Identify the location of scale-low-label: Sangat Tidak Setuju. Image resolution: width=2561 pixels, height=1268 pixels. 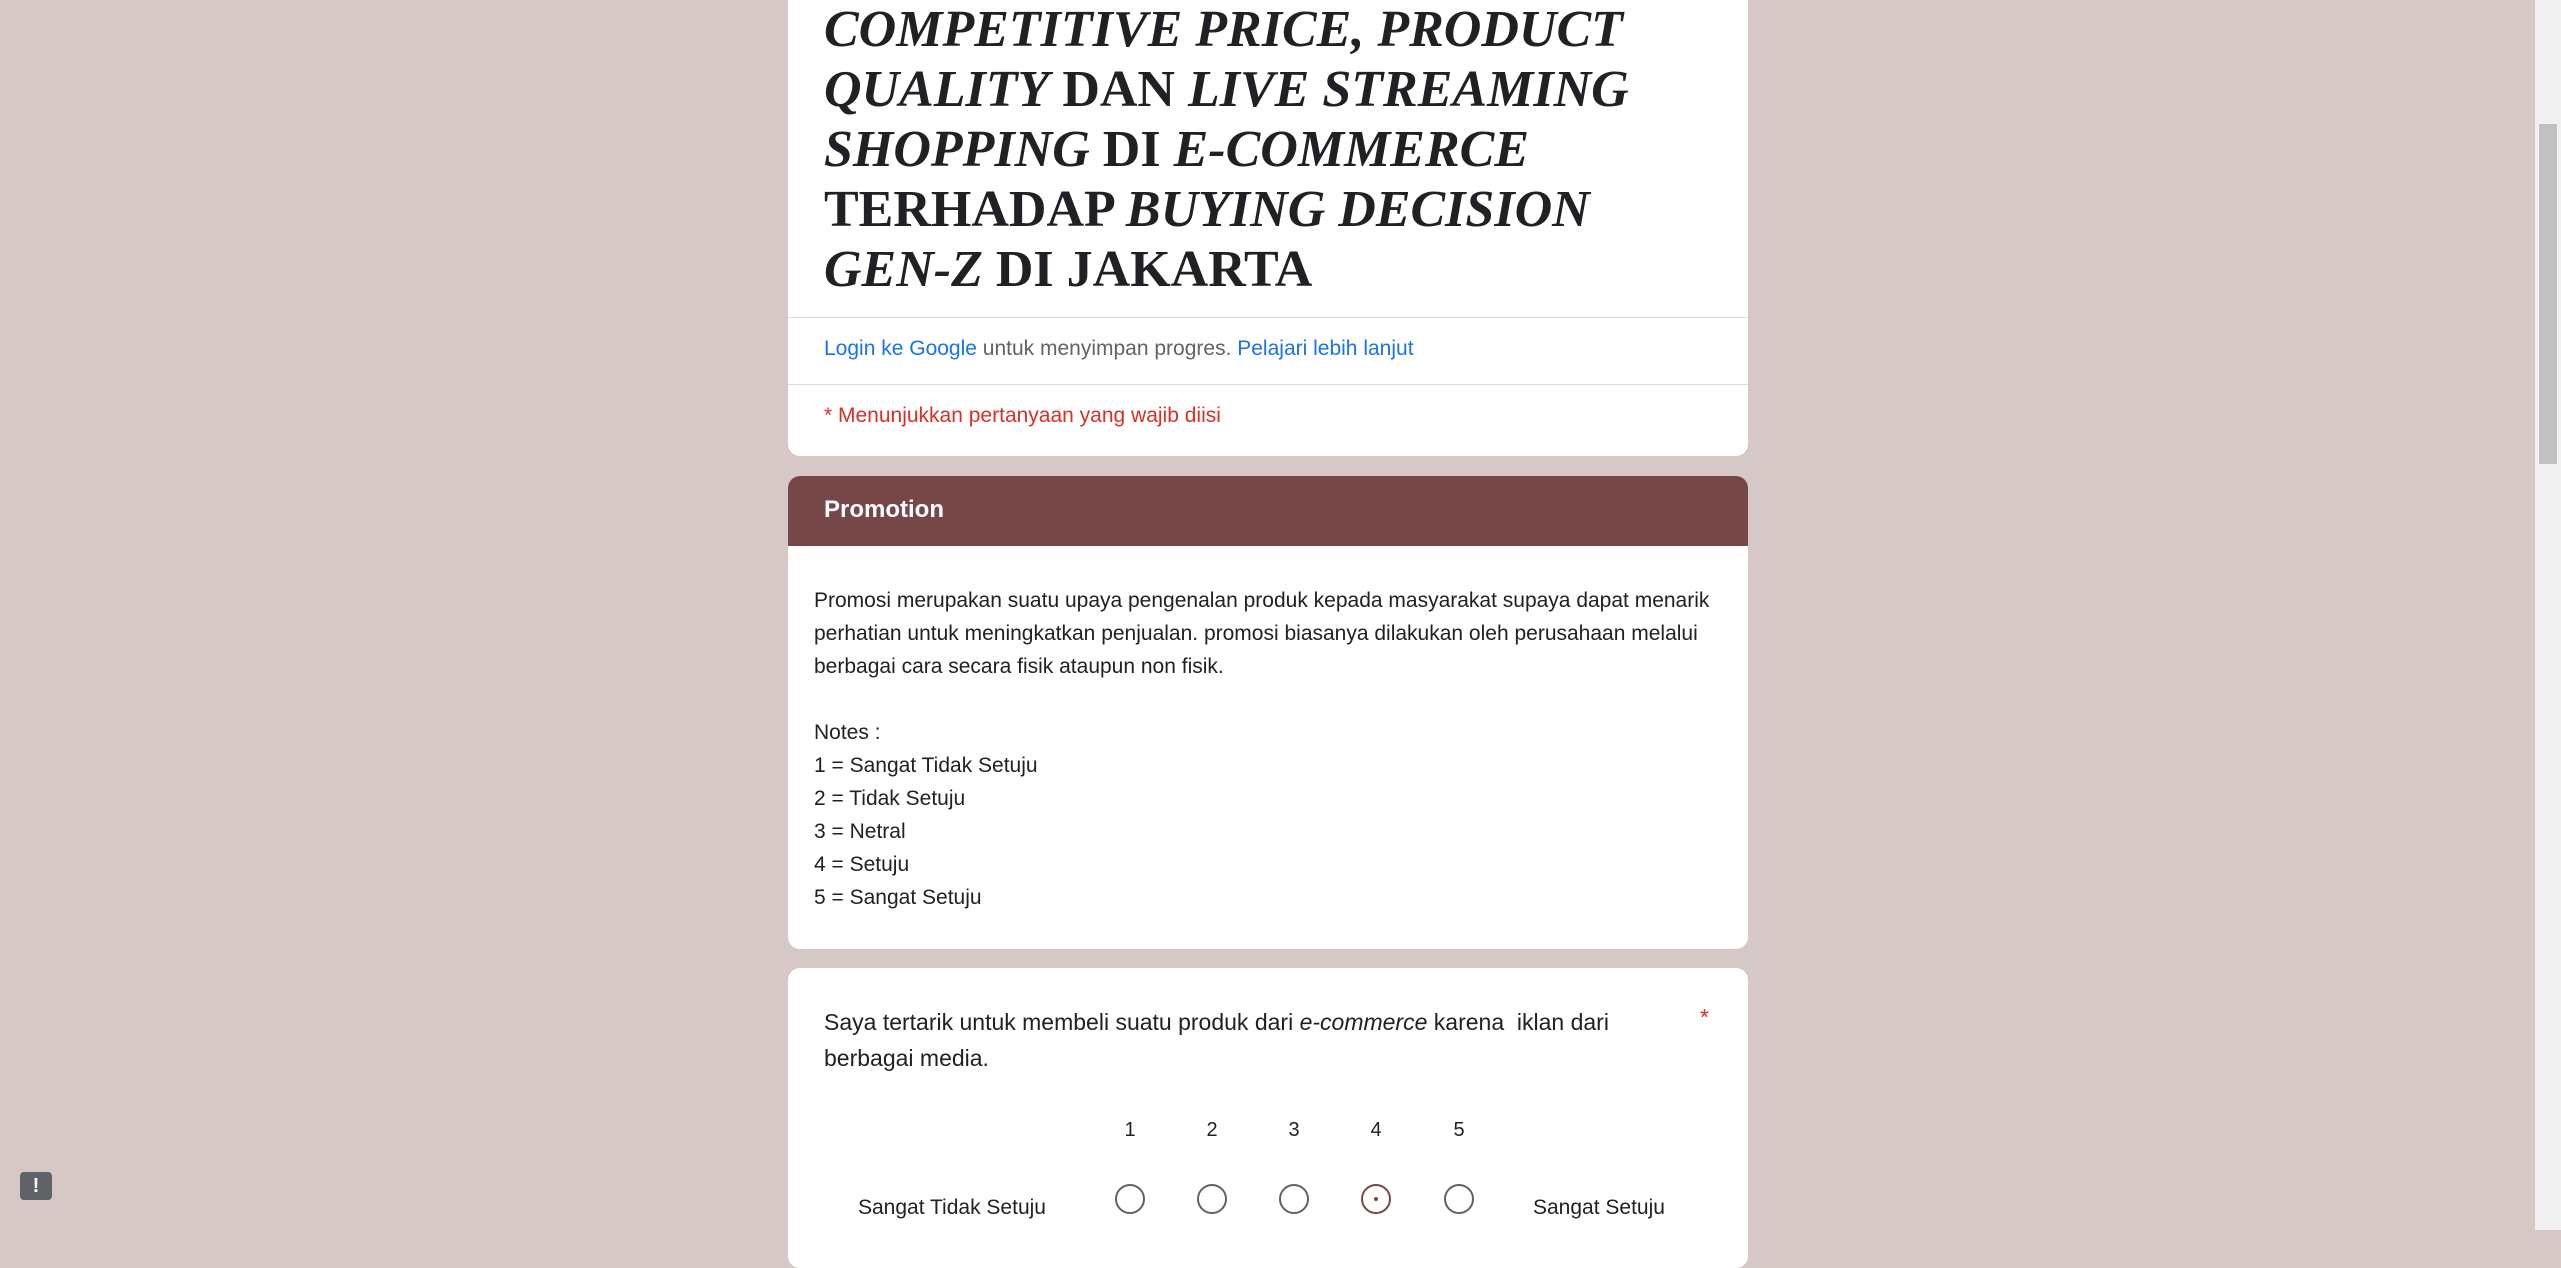
(952, 1207).